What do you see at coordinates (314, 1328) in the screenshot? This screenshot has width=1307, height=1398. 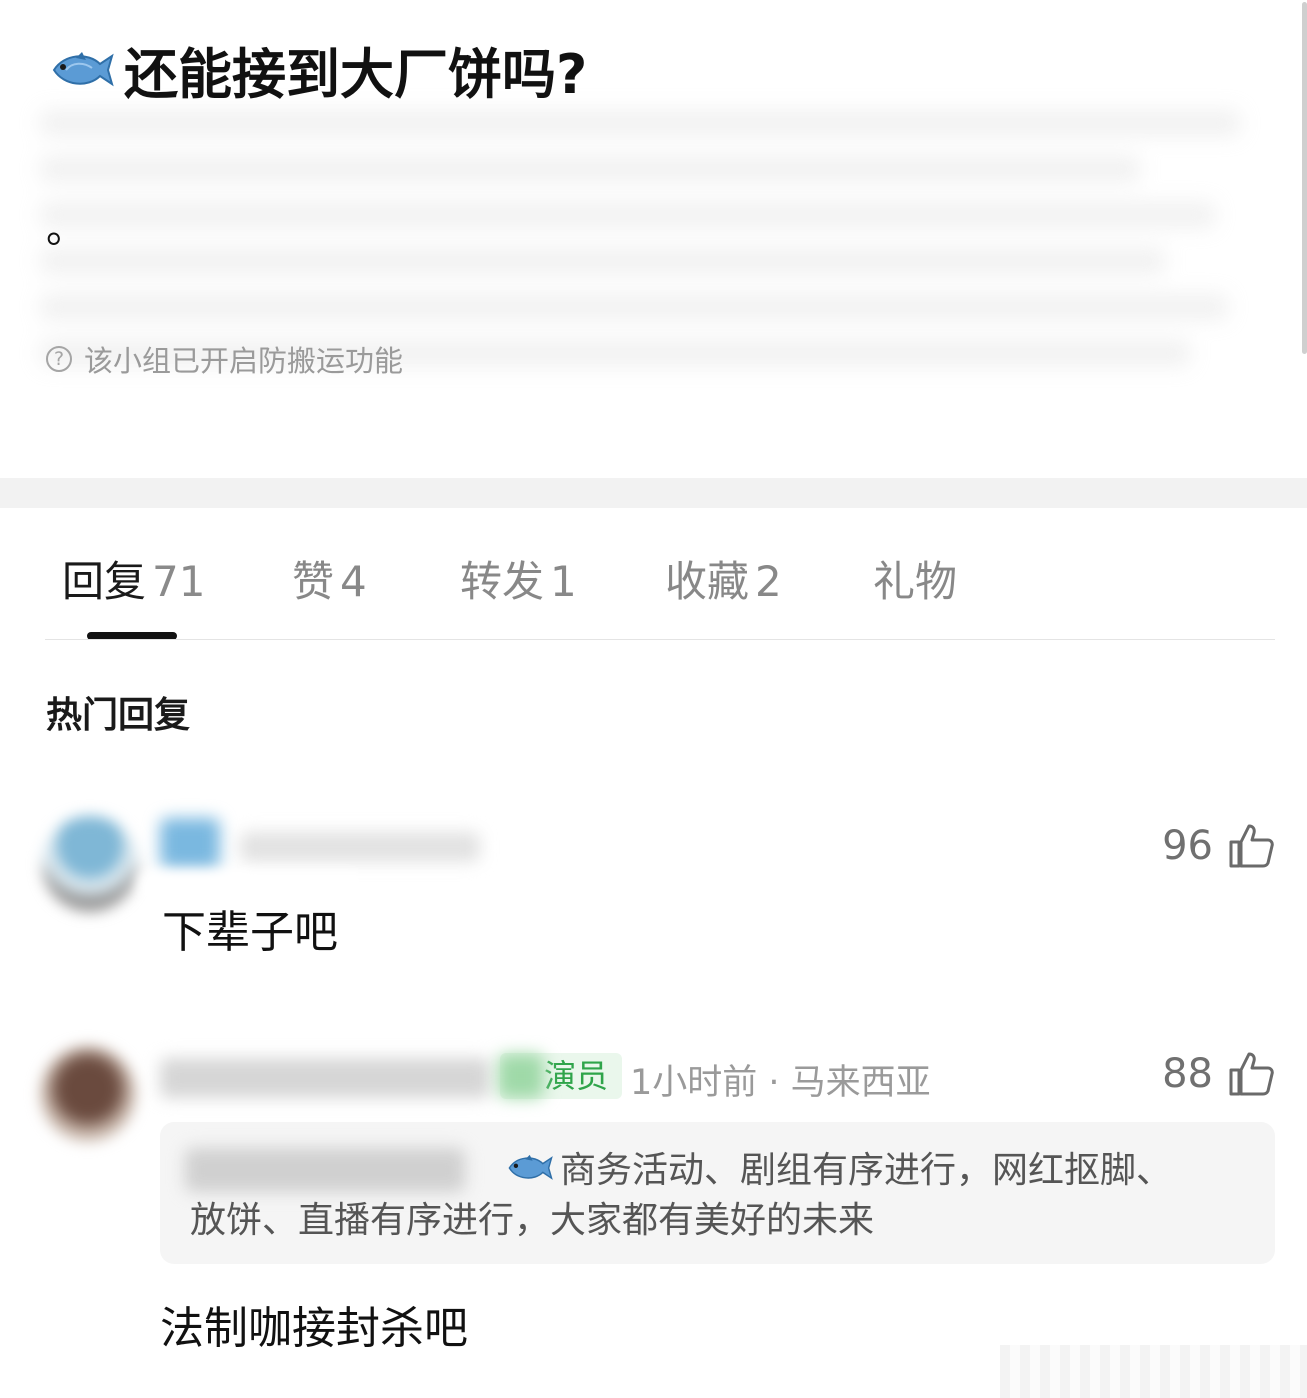 I see `comment-text: 法制咖接封杀吧` at bounding box center [314, 1328].